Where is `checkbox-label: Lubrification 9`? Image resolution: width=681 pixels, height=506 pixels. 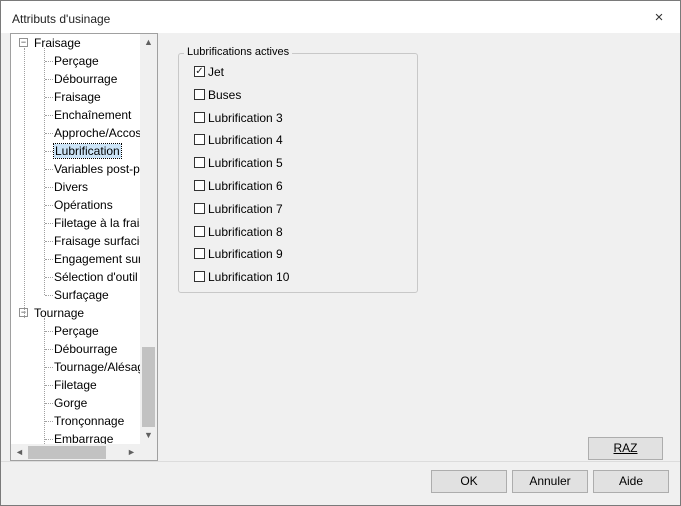
checkbox-label: Lubrification 9 is located at coordinates (245, 254).